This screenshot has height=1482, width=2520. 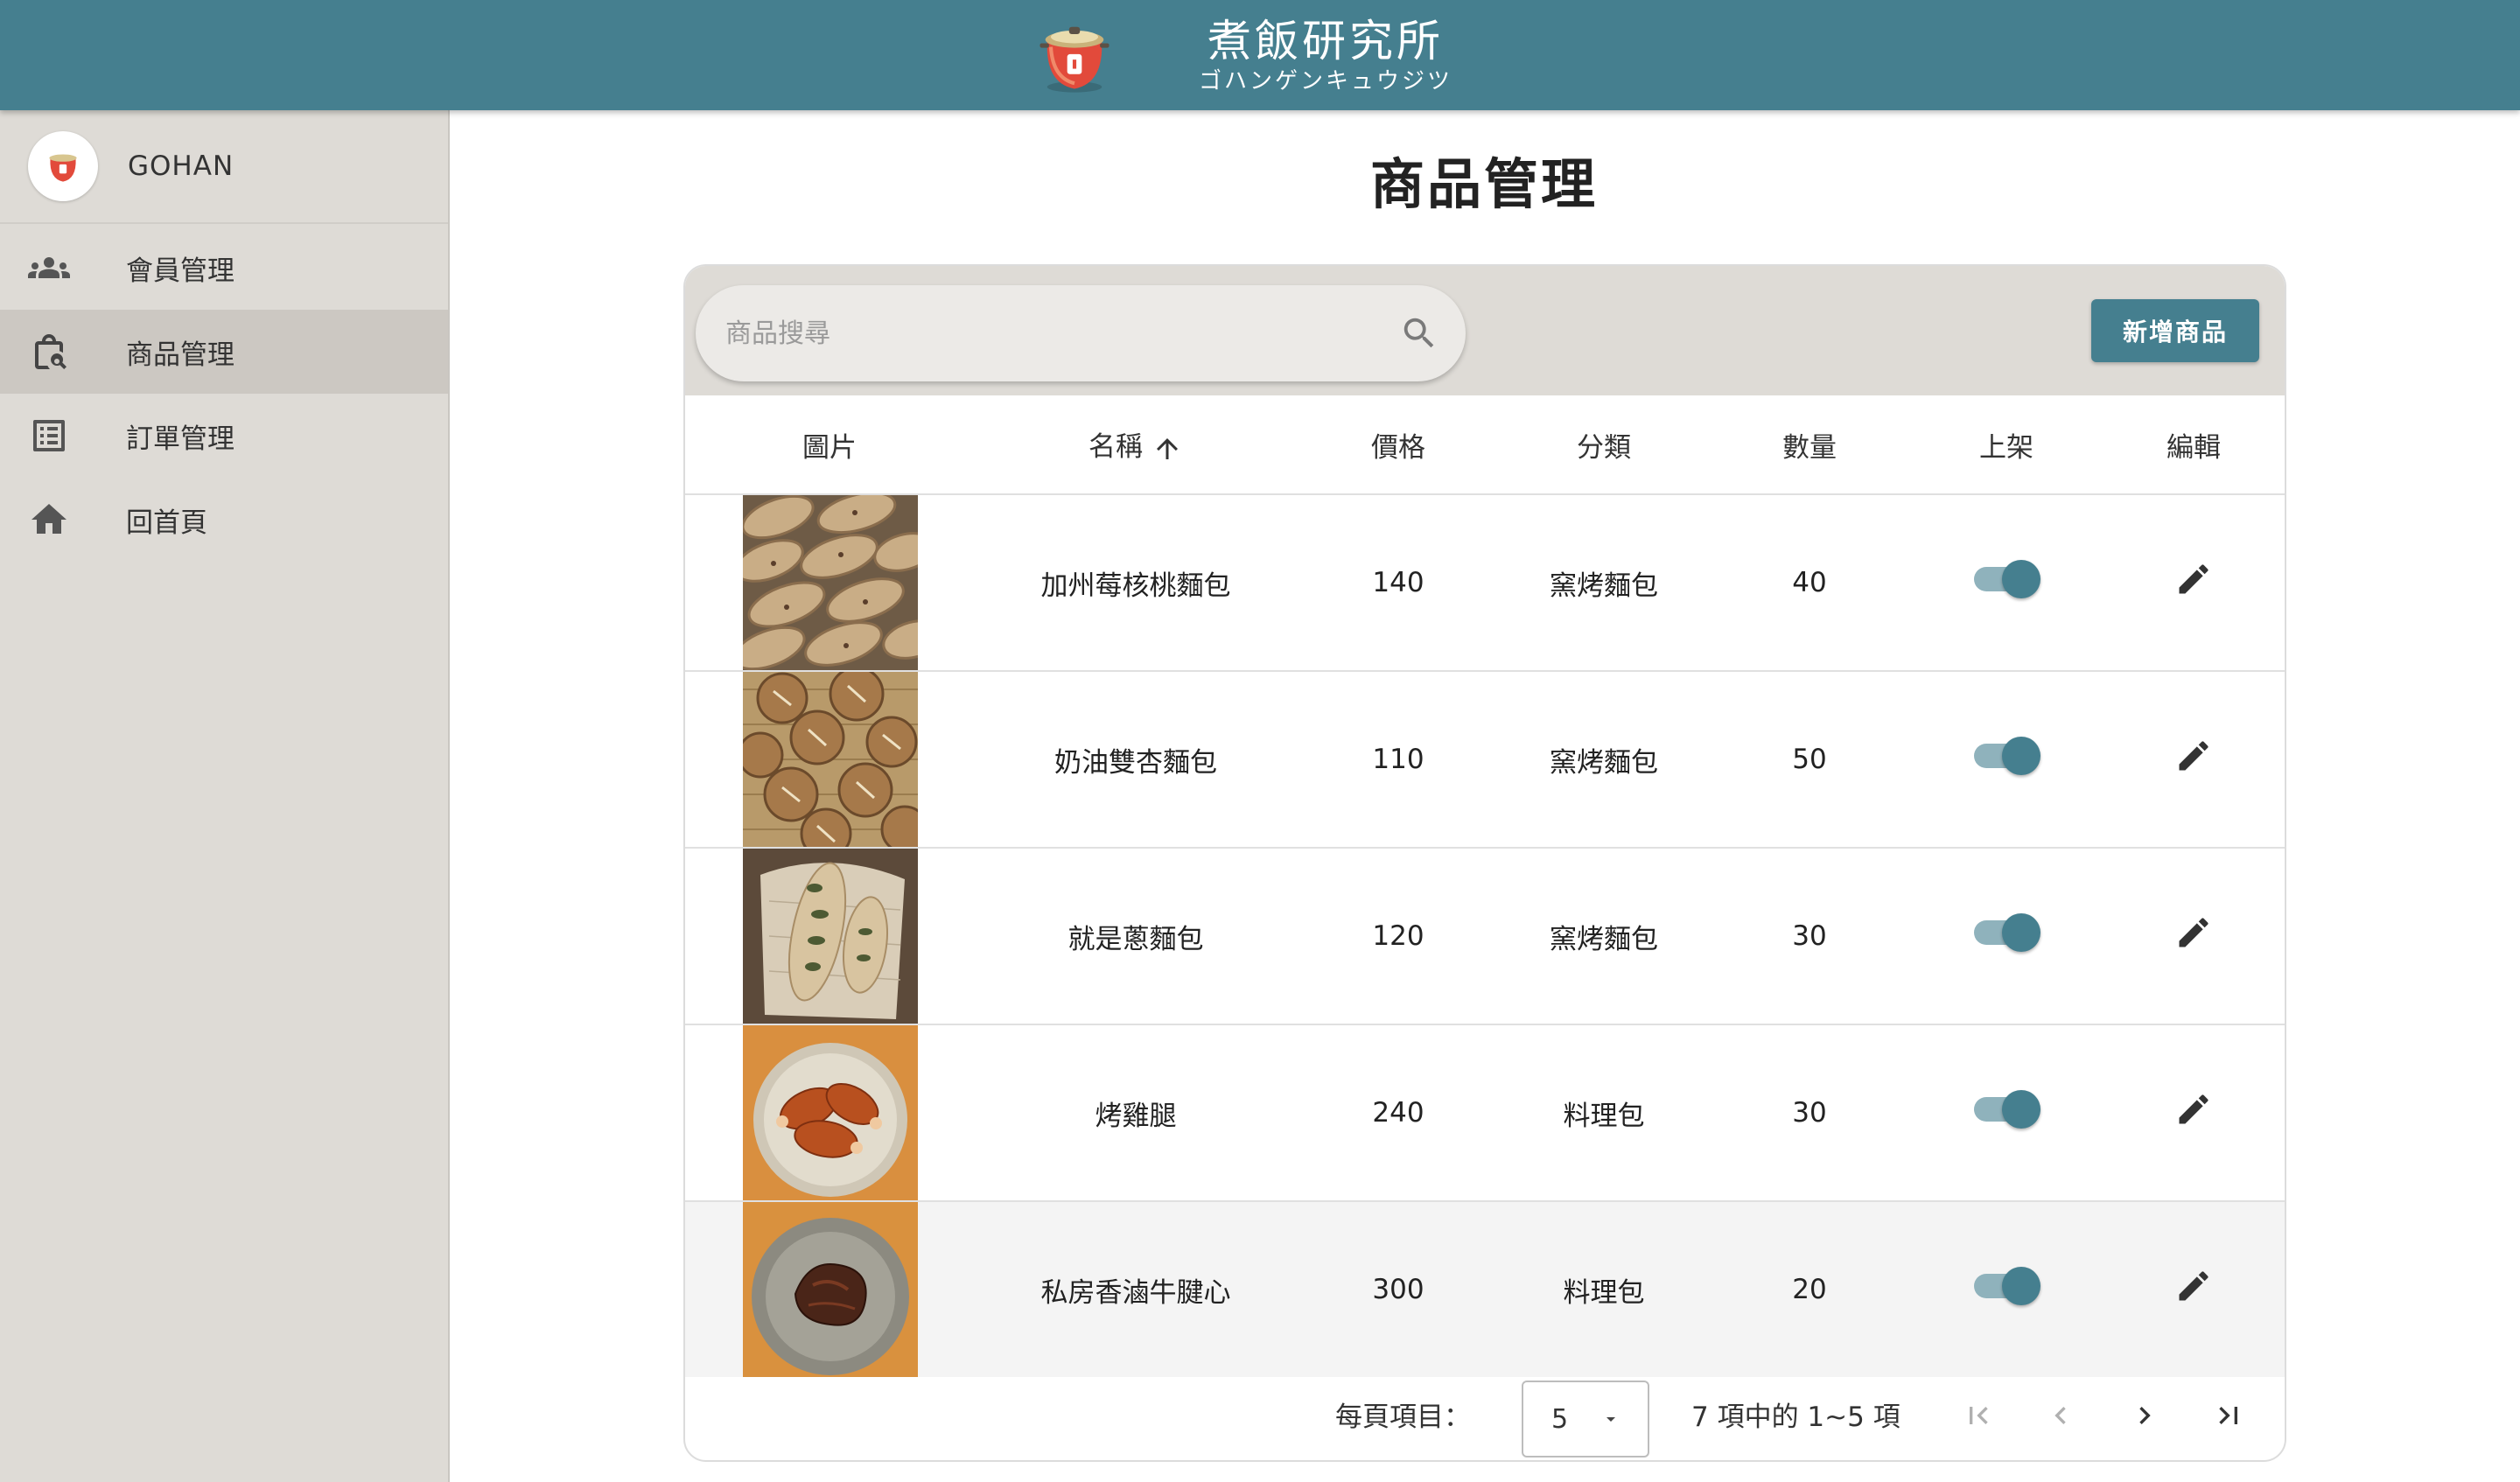 What do you see at coordinates (181, 166) in the screenshot?
I see `profile-name: GOHAN` at bounding box center [181, 166].